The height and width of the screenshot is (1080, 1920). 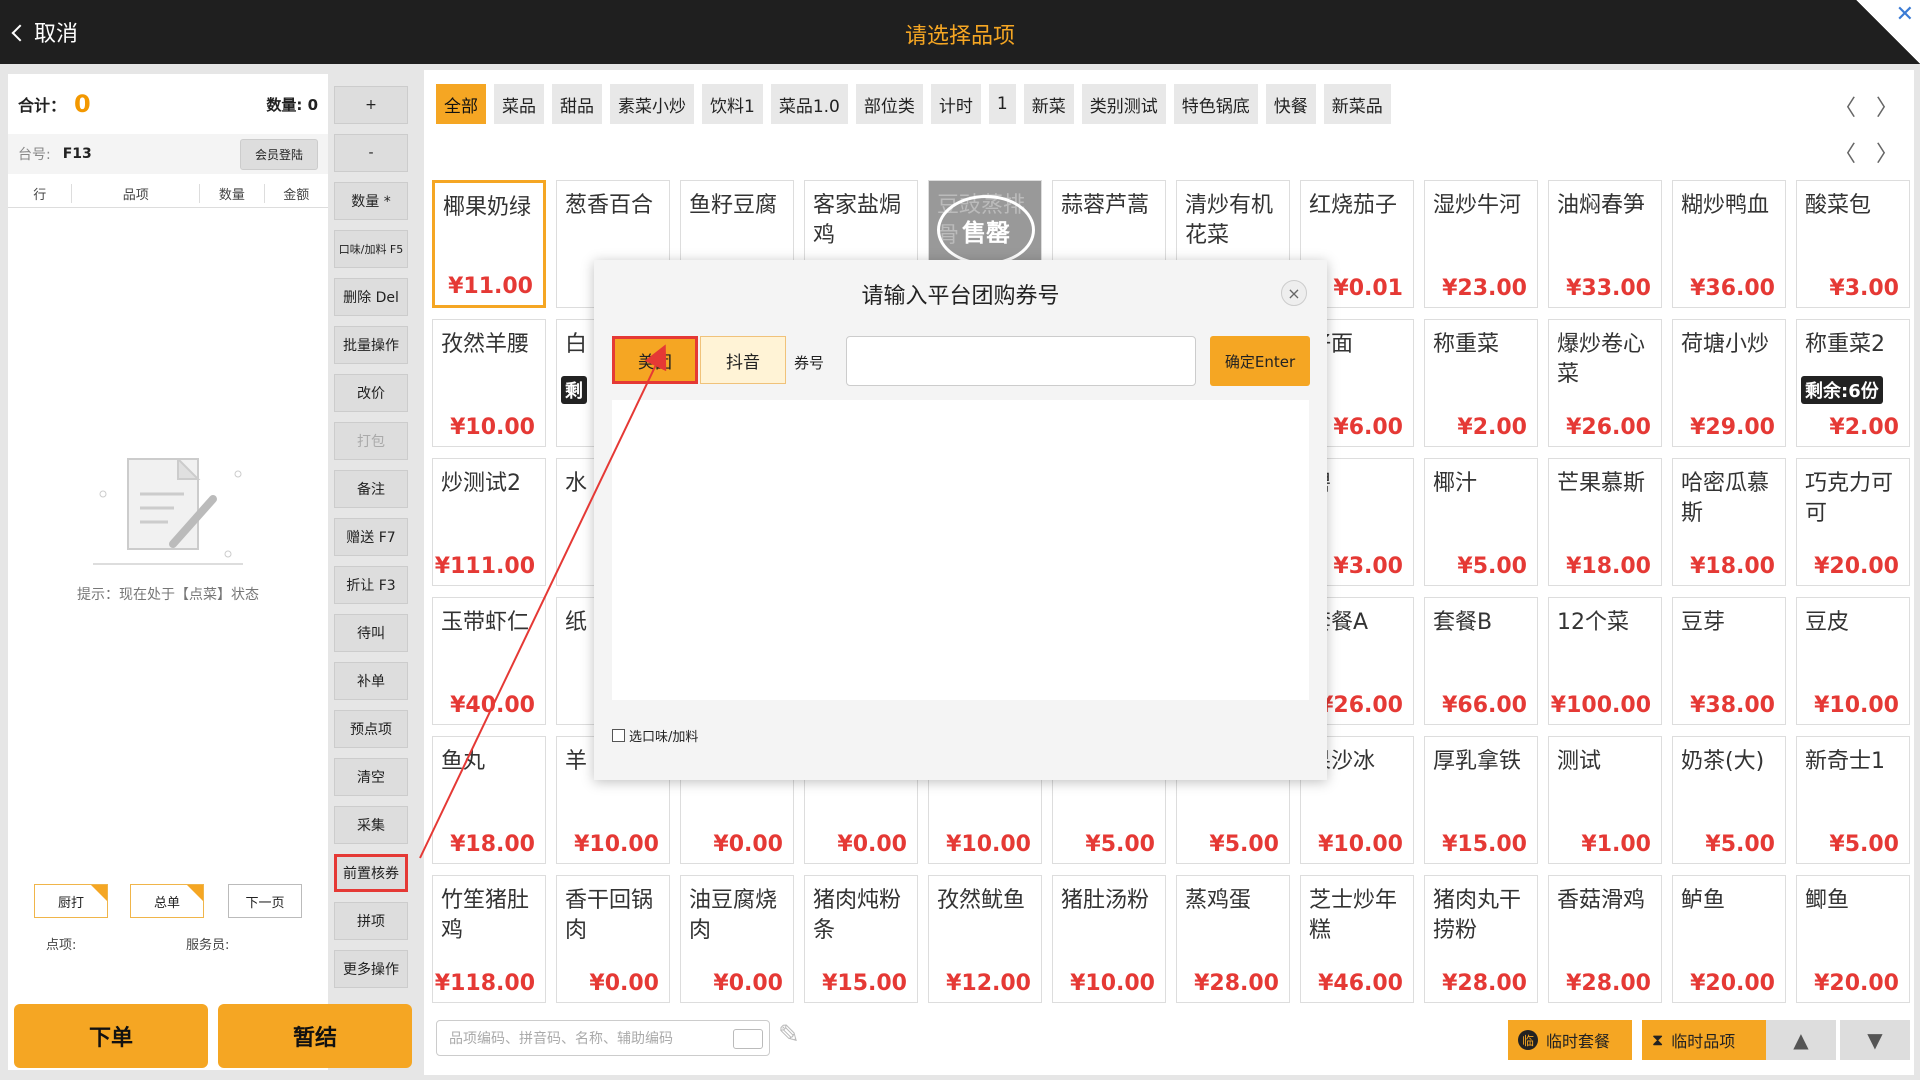 What do you see at coordinates (489, 522) in the screenshot?
I see `product-tile: 炒测试2 ¥111.00` at bounding box center [489, 522].